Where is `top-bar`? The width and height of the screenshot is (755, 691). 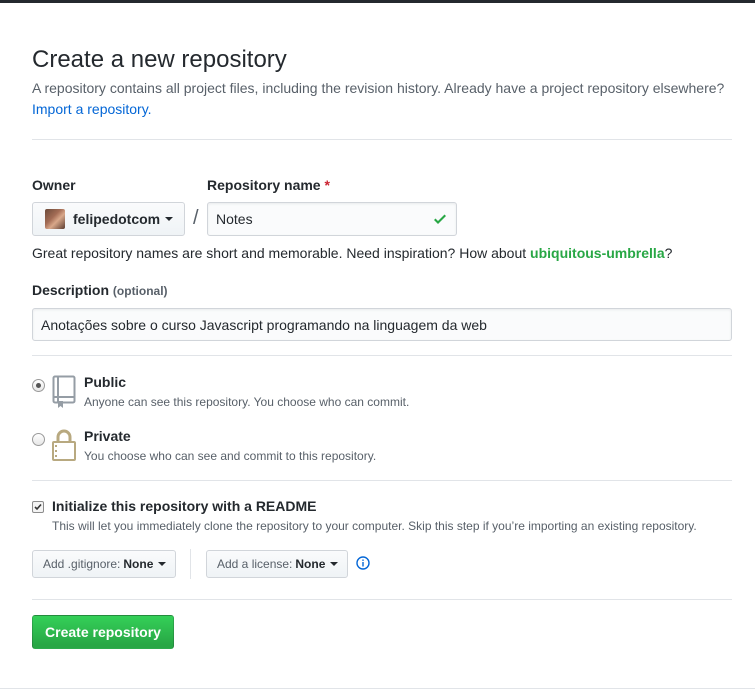
top-bar is located at coordinates (377, 1).